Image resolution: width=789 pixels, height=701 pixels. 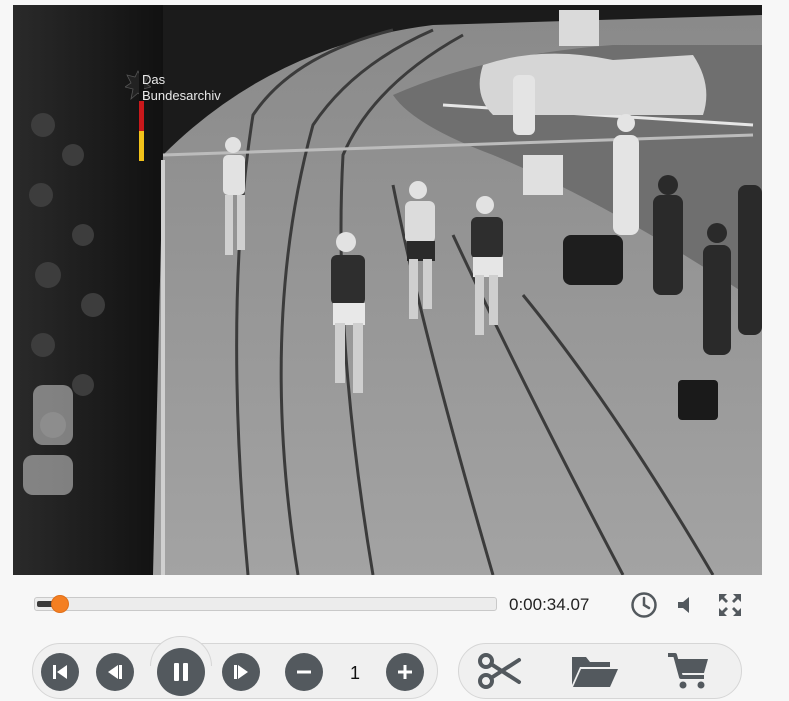 I want to click on minus-icon, so click(x=304, y=672).